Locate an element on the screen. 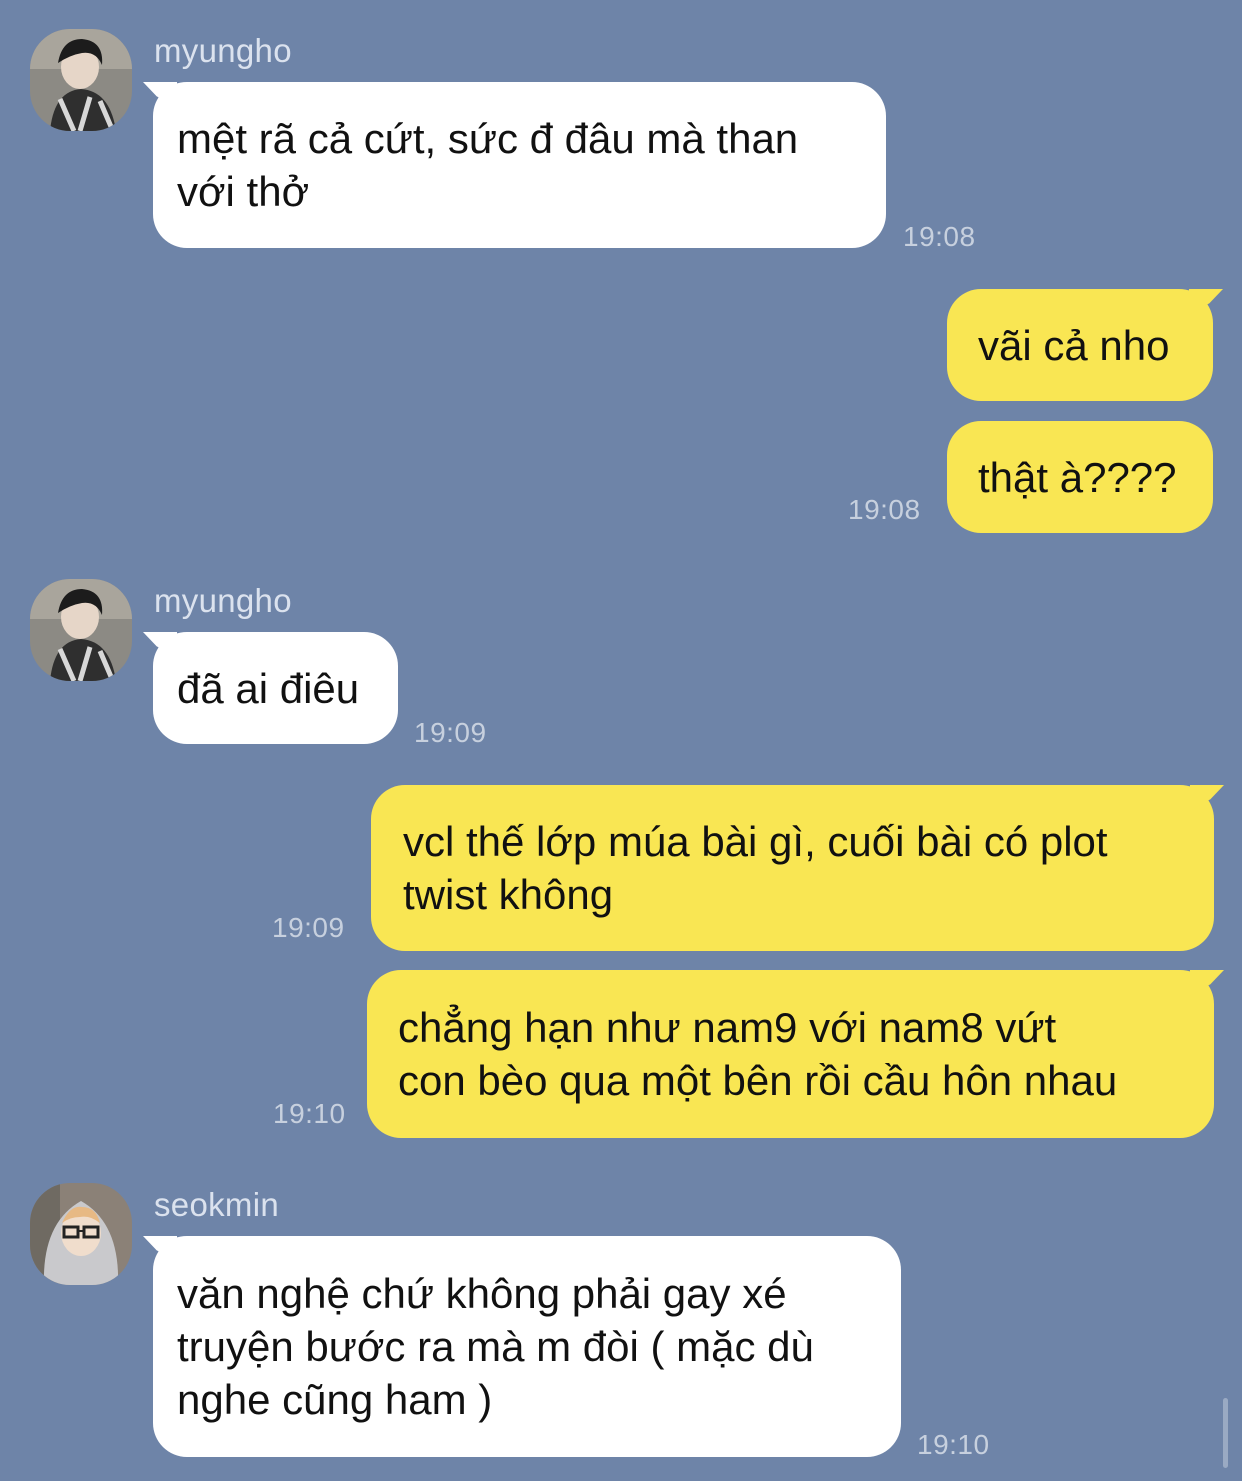 Image resolution: width=1242 pixels, height=1481 pixels. message-text: vãi cả nho is located at coordinates (1074, 345).